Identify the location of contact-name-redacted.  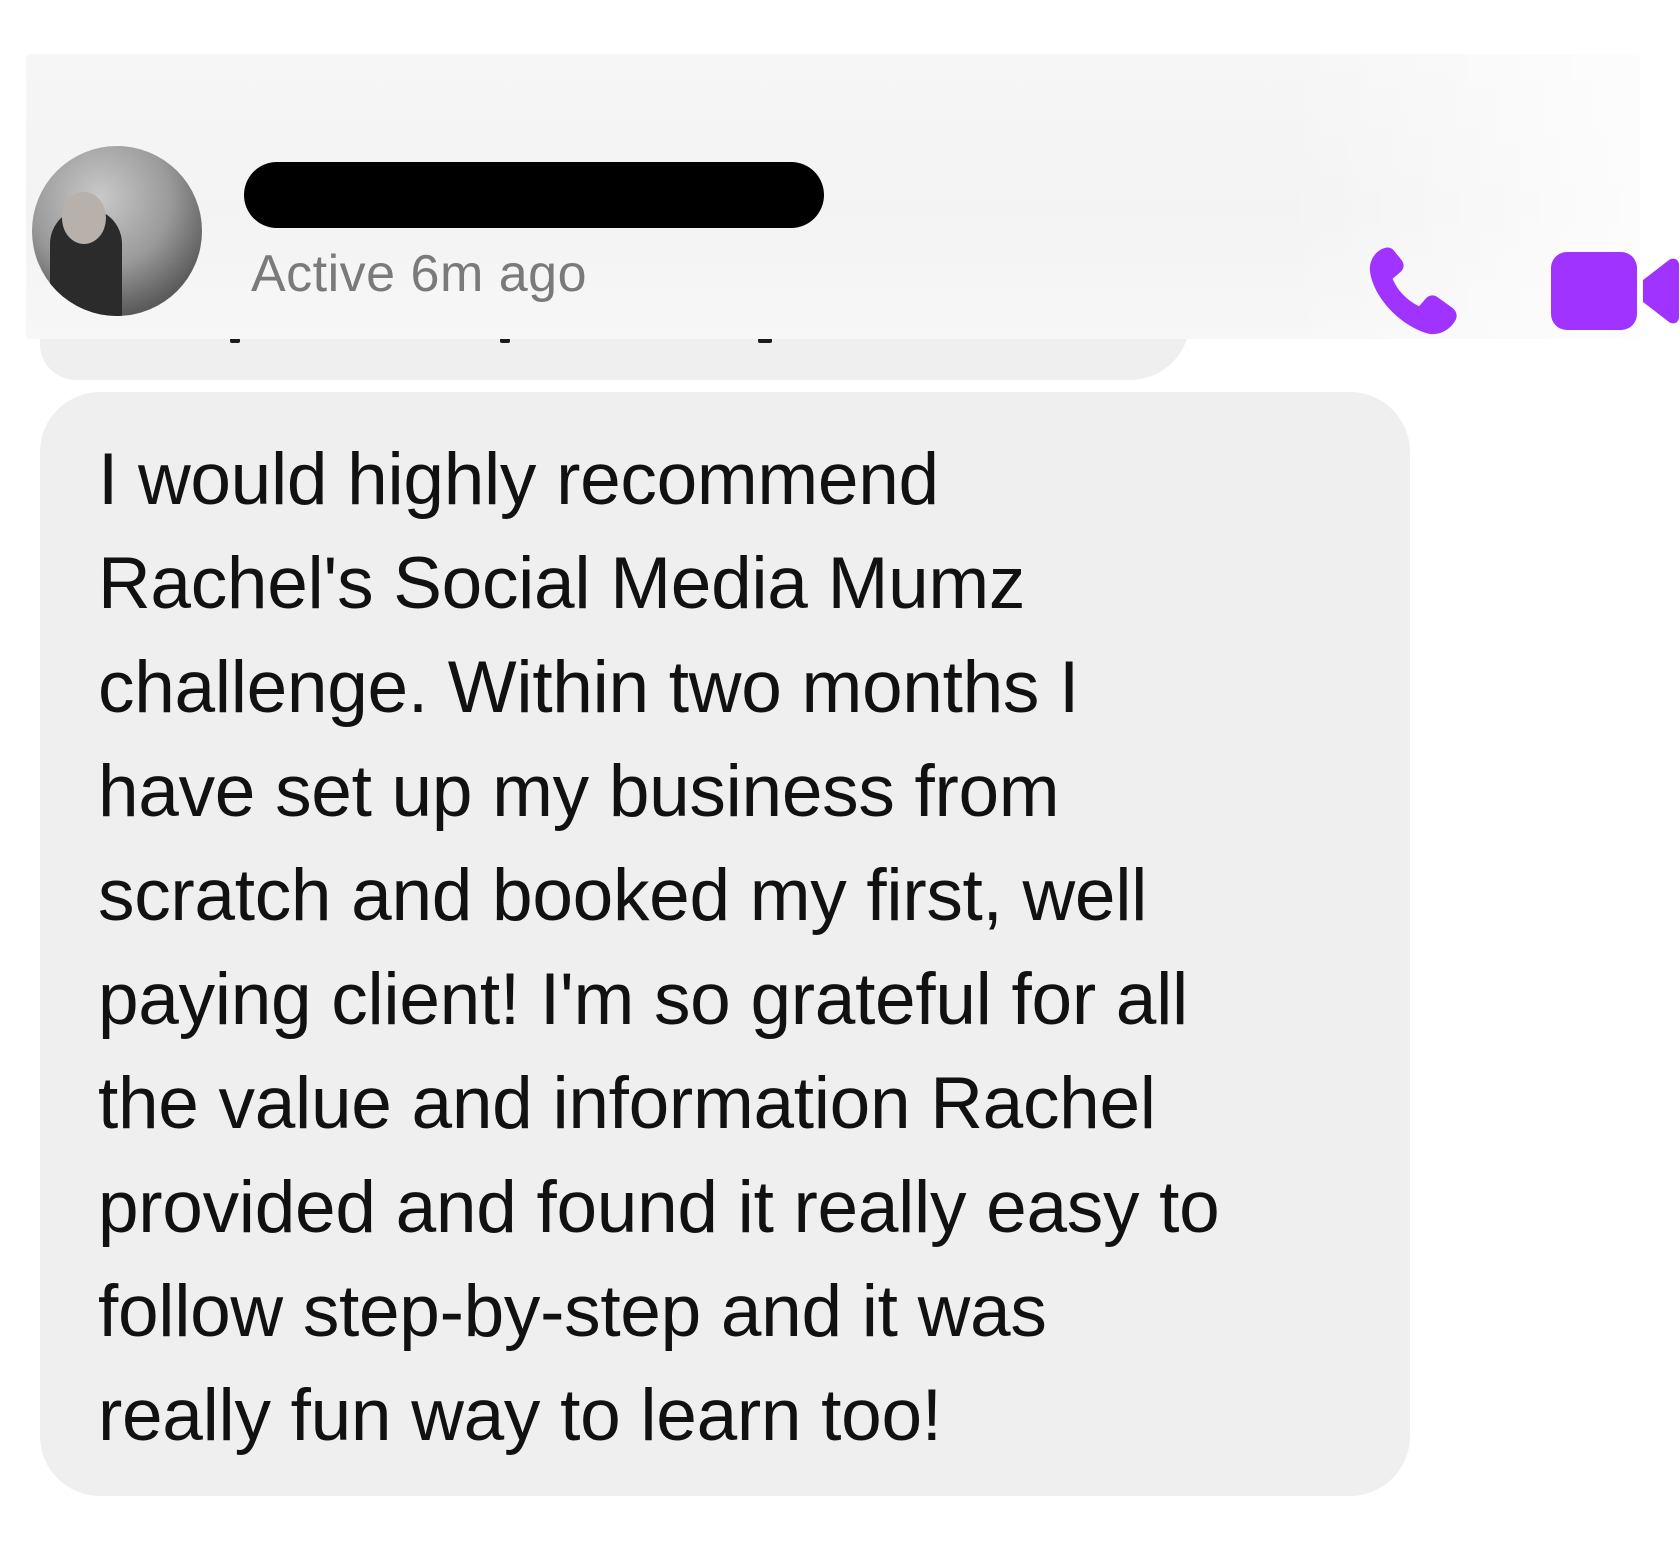
(534, 195).